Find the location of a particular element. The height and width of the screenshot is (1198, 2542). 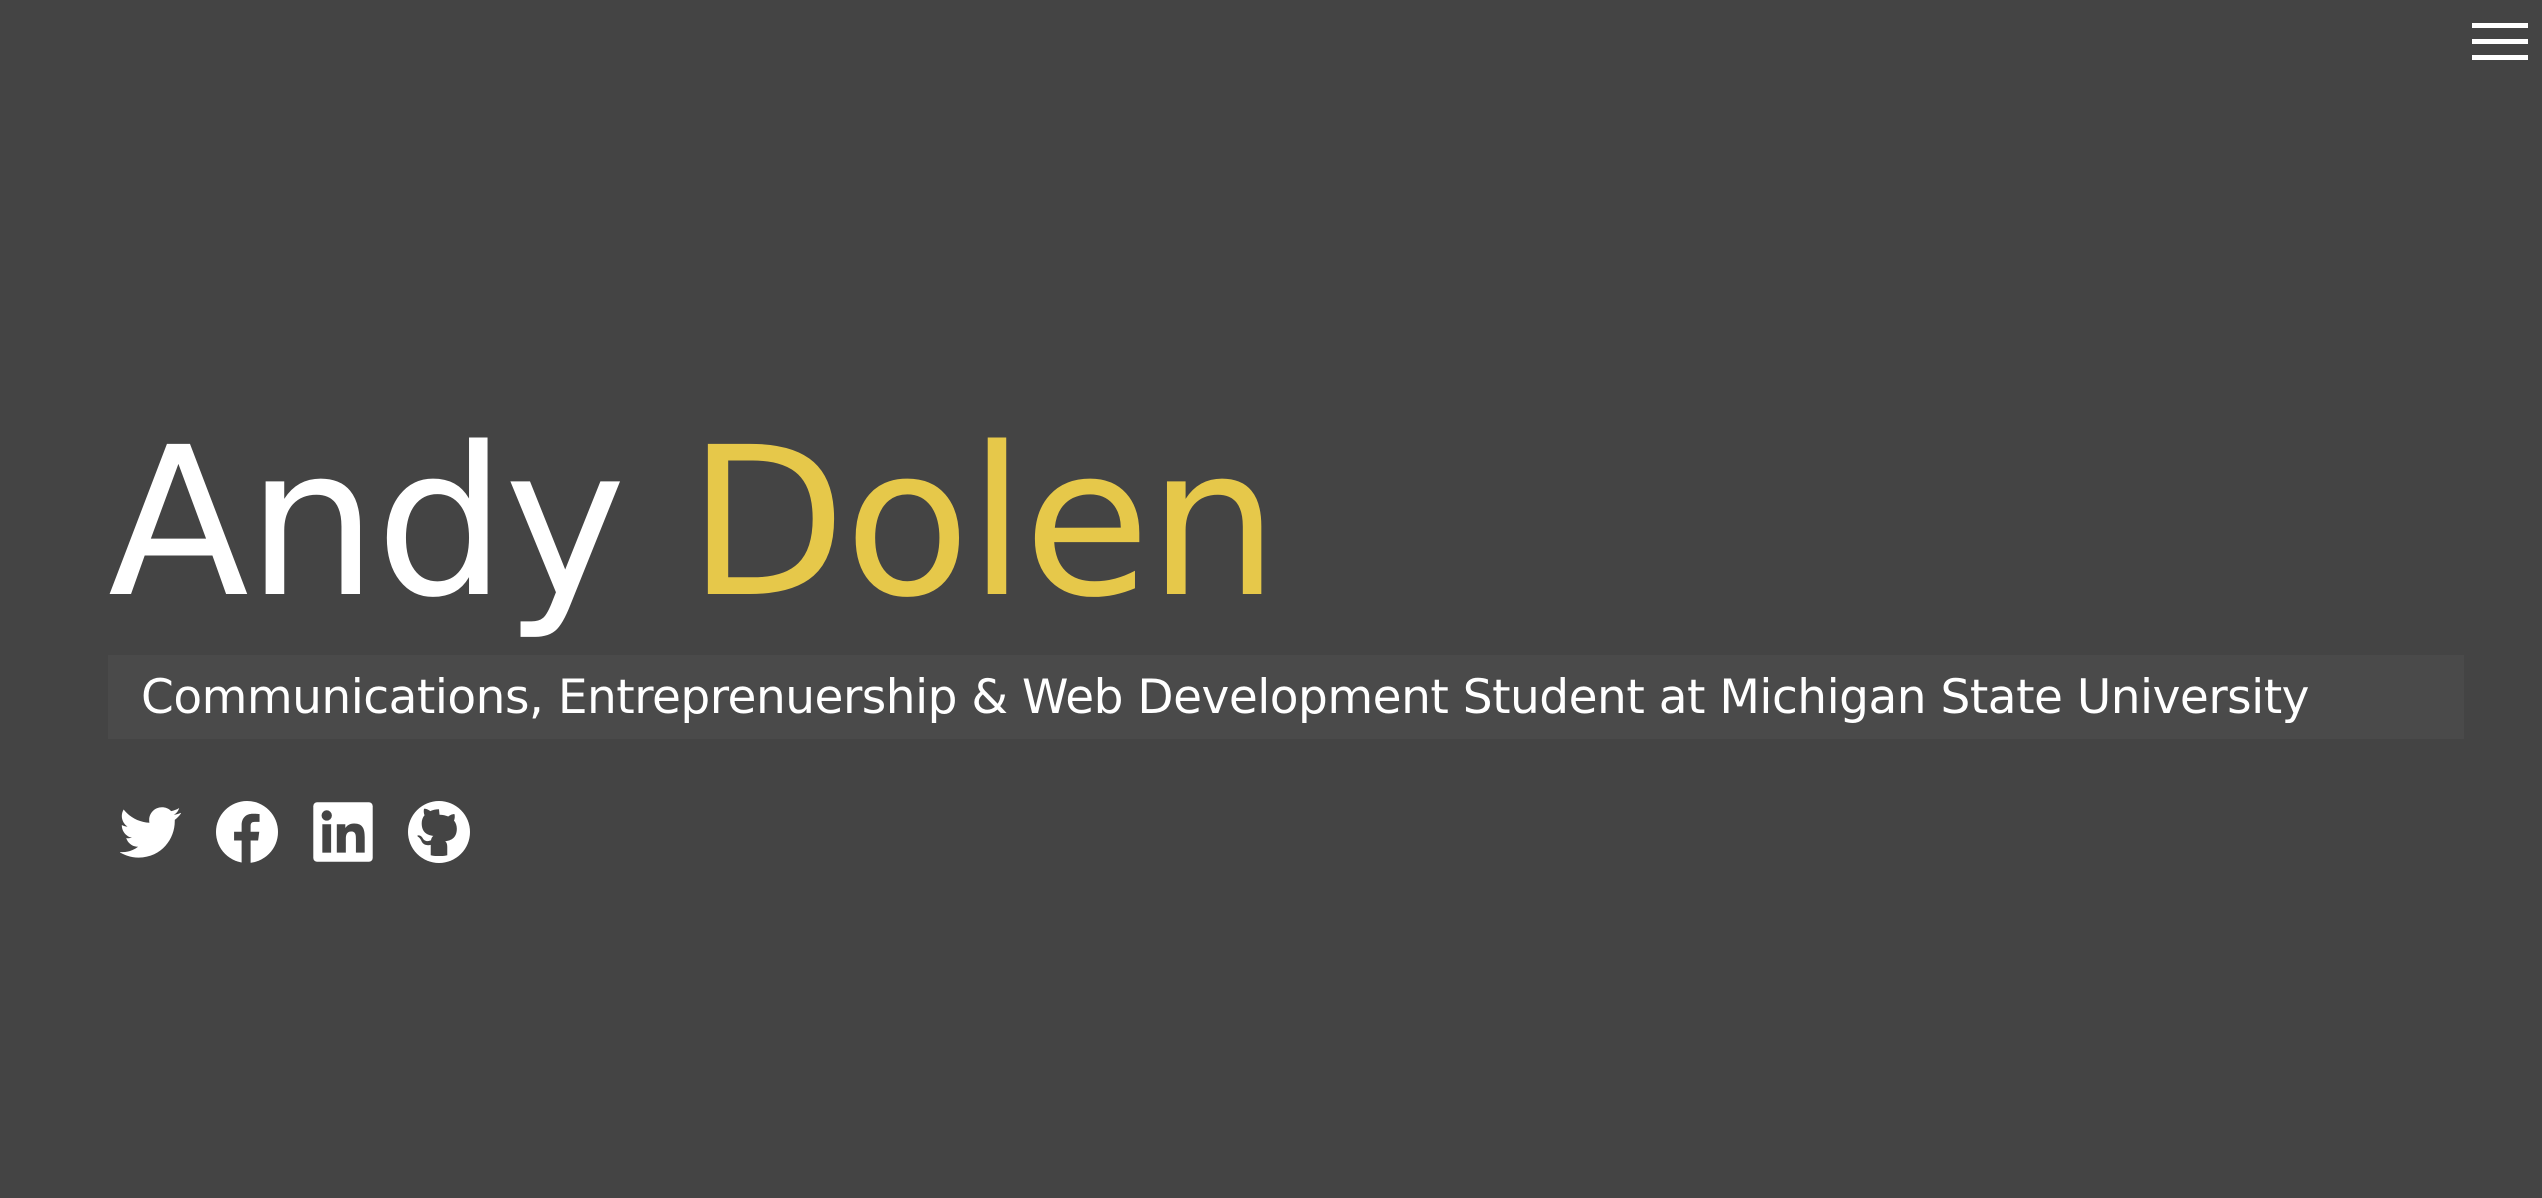

github-icon is located at coordinates (439, 832).